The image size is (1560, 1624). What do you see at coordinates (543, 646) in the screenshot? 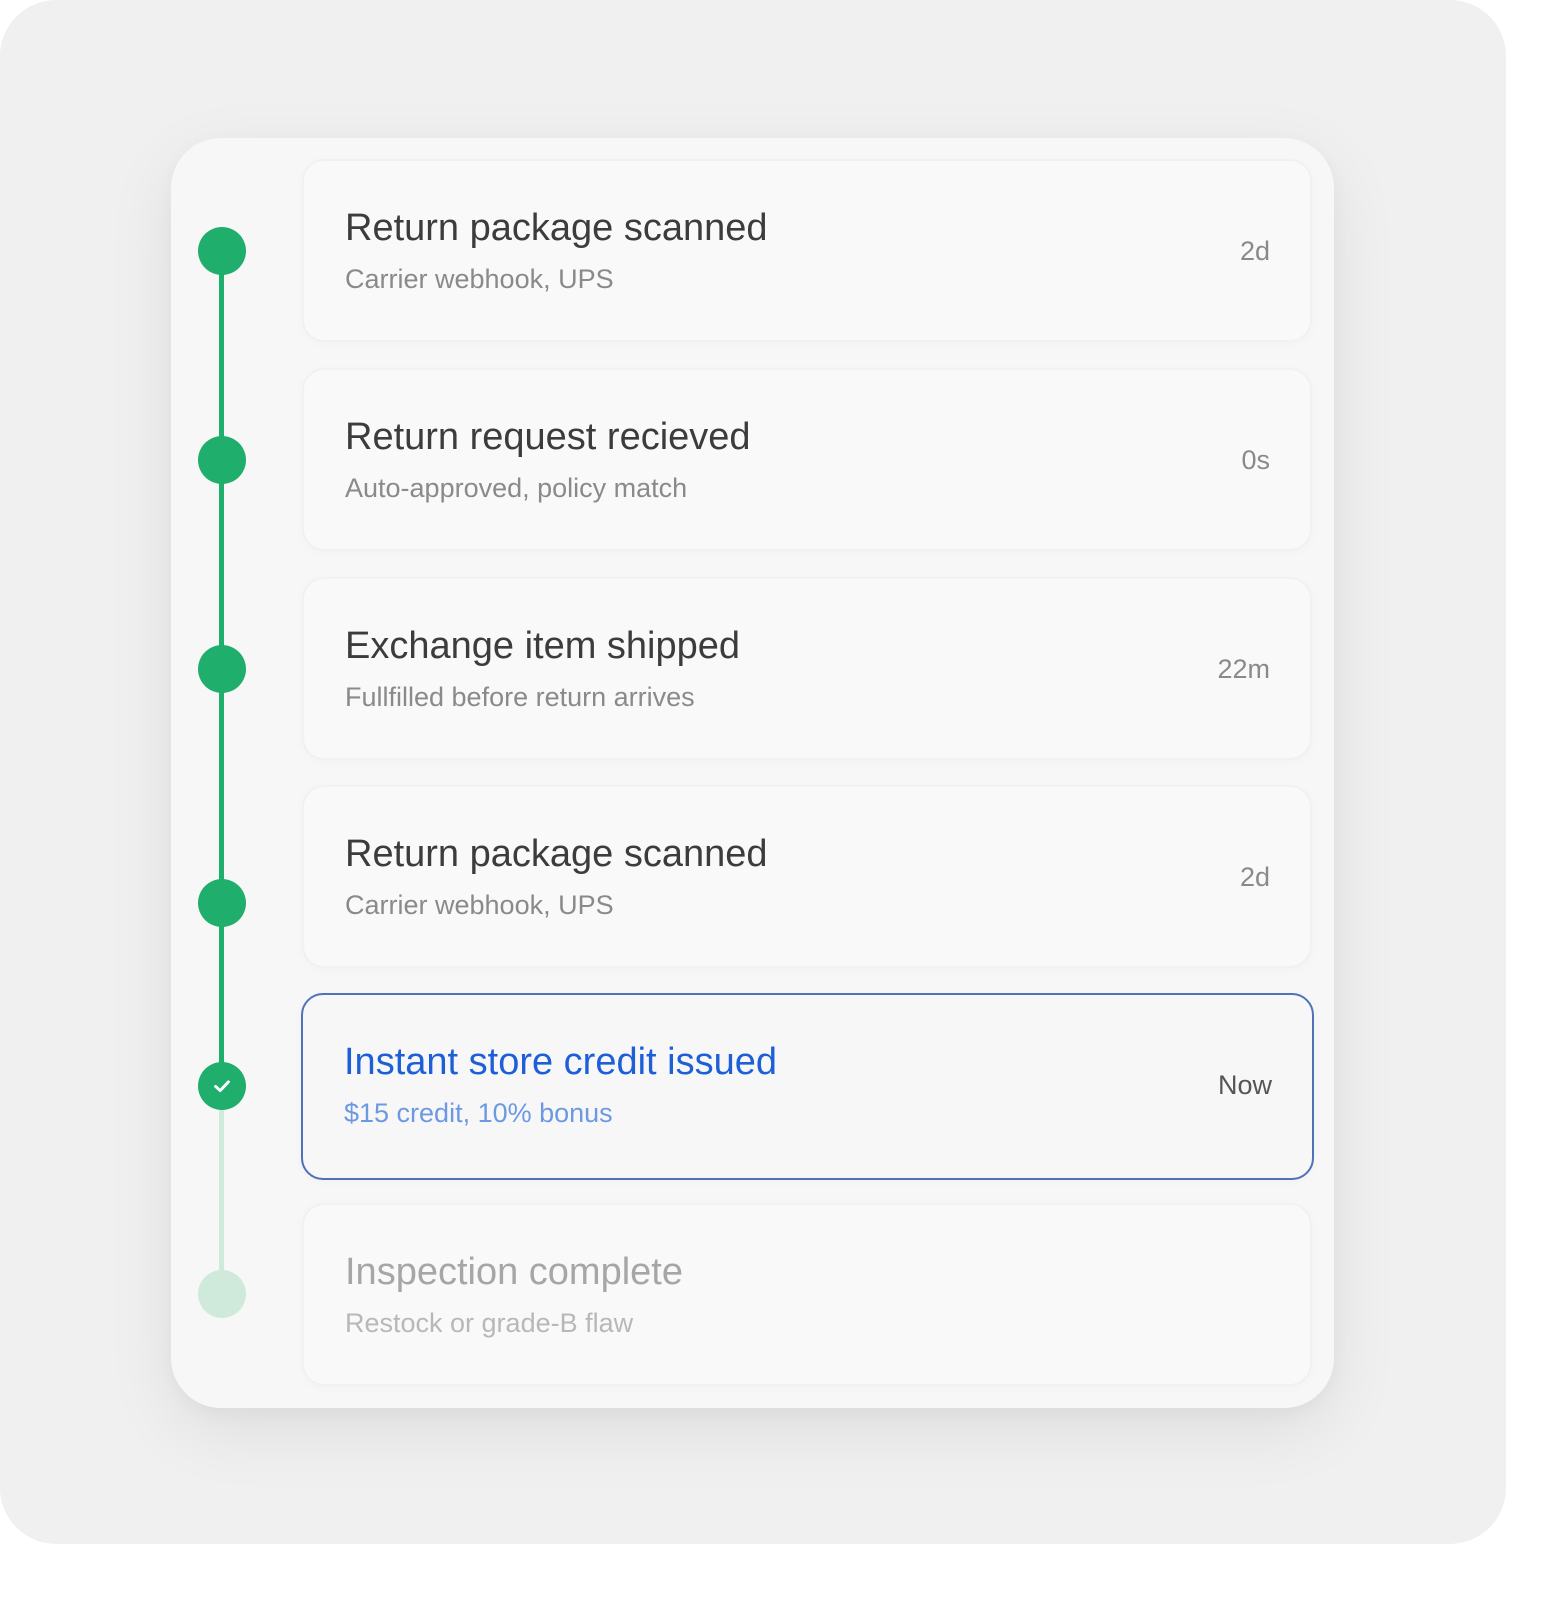
I see `event-title: Exchange item shipped` at bounding box center [543, 646].